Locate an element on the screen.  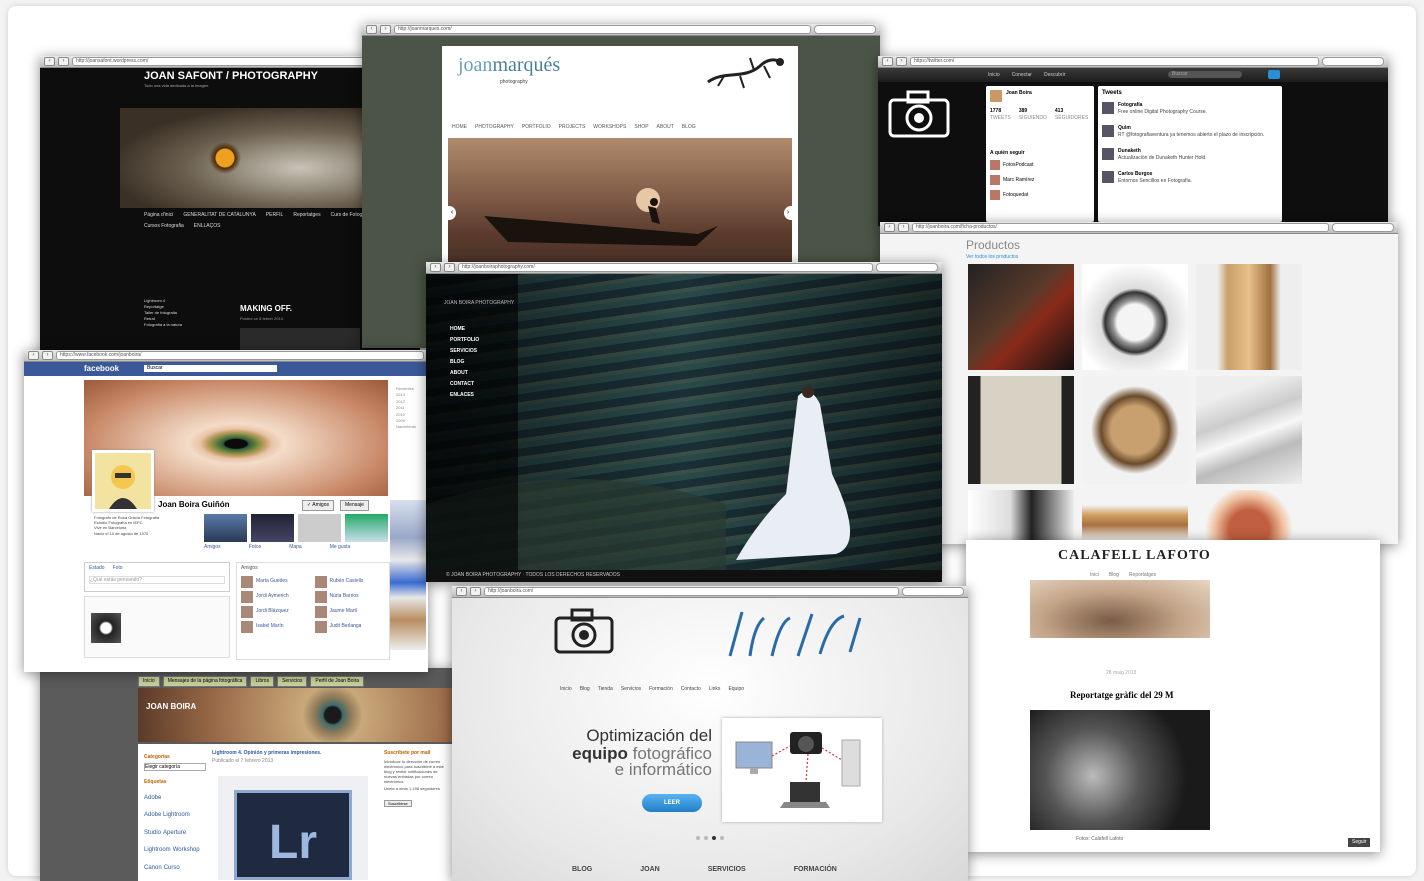
categories-select: Elegir categoría is located at coordinates (175, 766).